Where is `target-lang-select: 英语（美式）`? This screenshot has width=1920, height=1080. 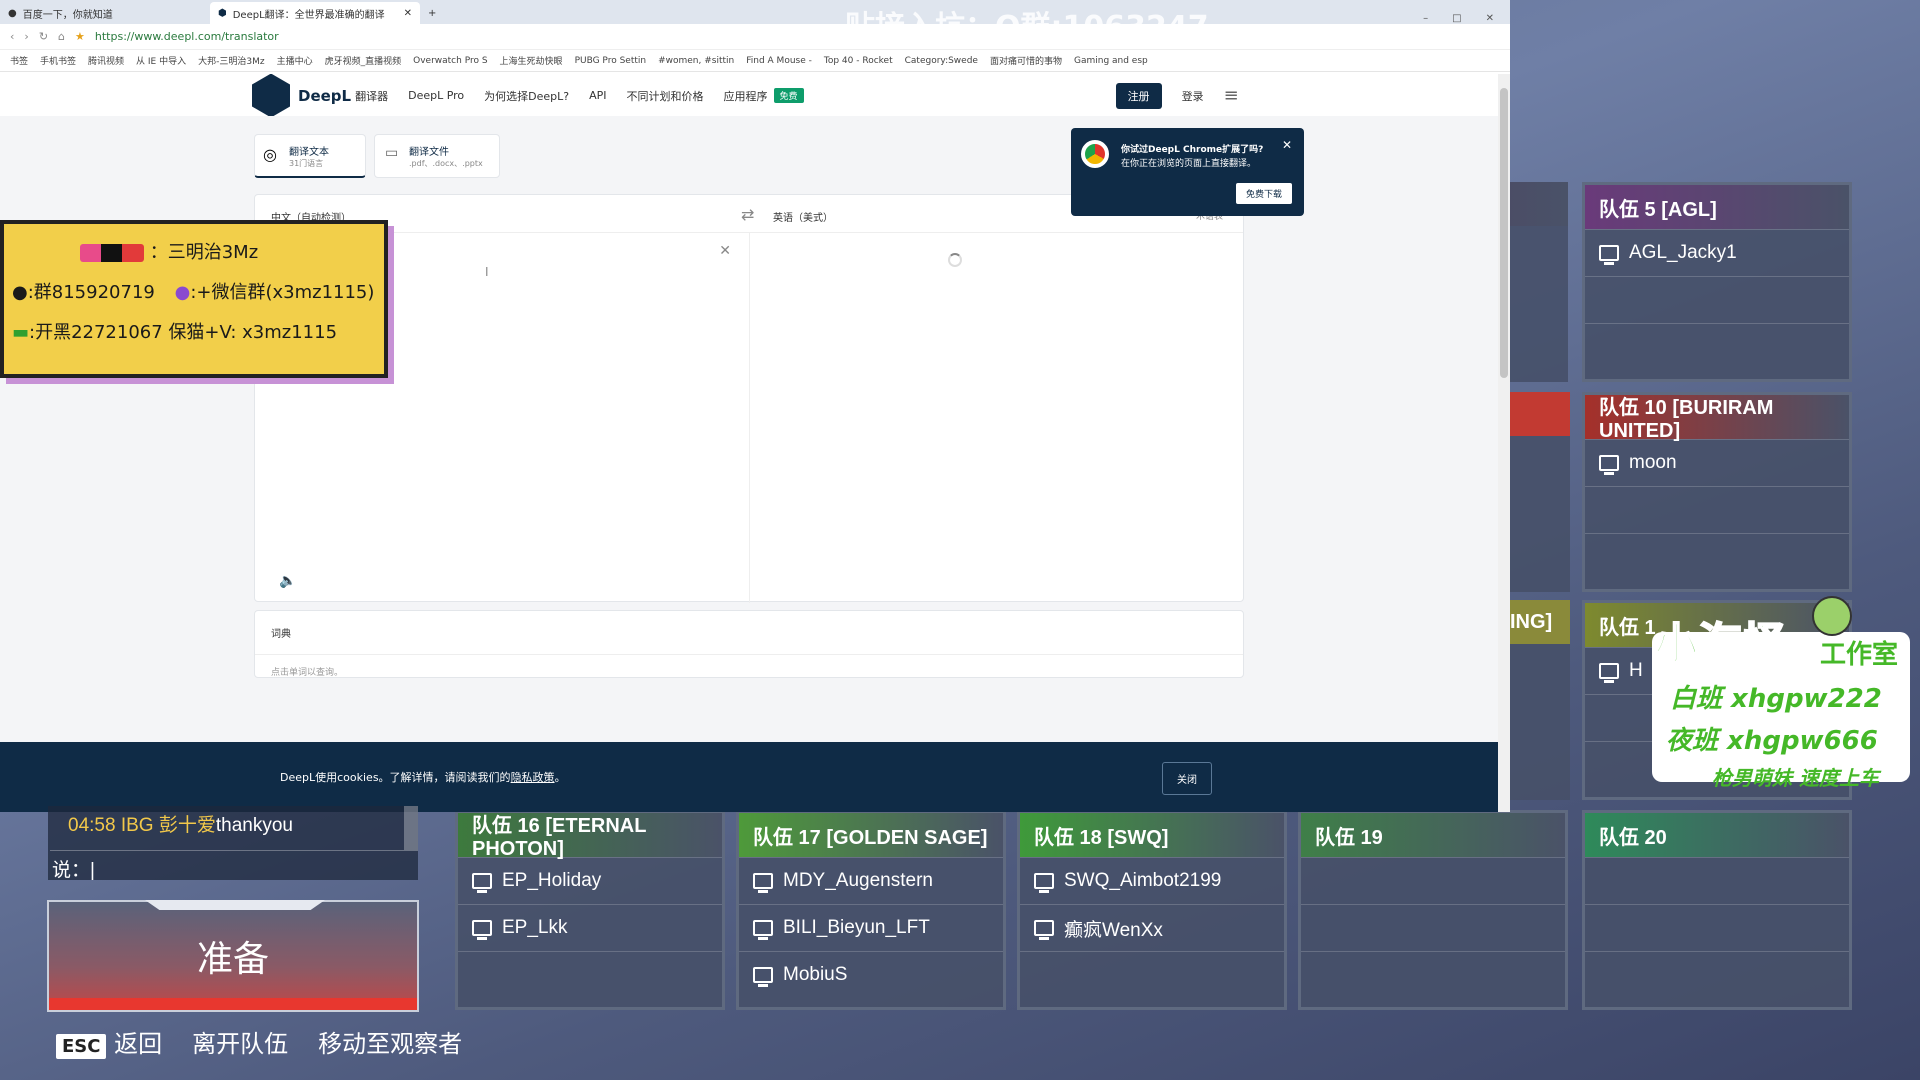 target-lang-select: 英语（美式） is located at coordinates (803, 216).